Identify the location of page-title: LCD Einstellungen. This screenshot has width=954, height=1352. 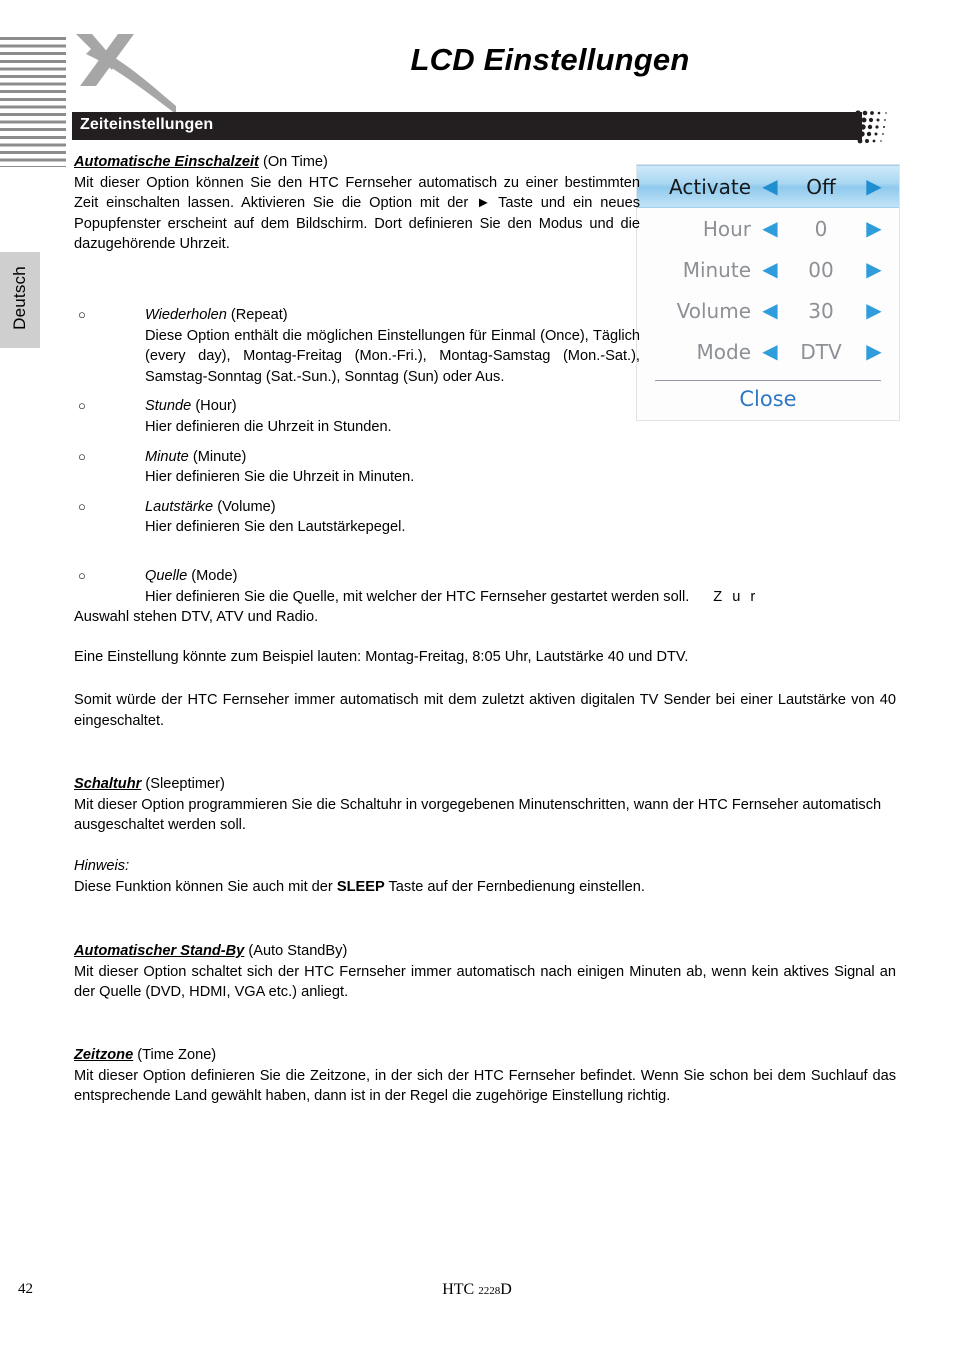
(550, 59).